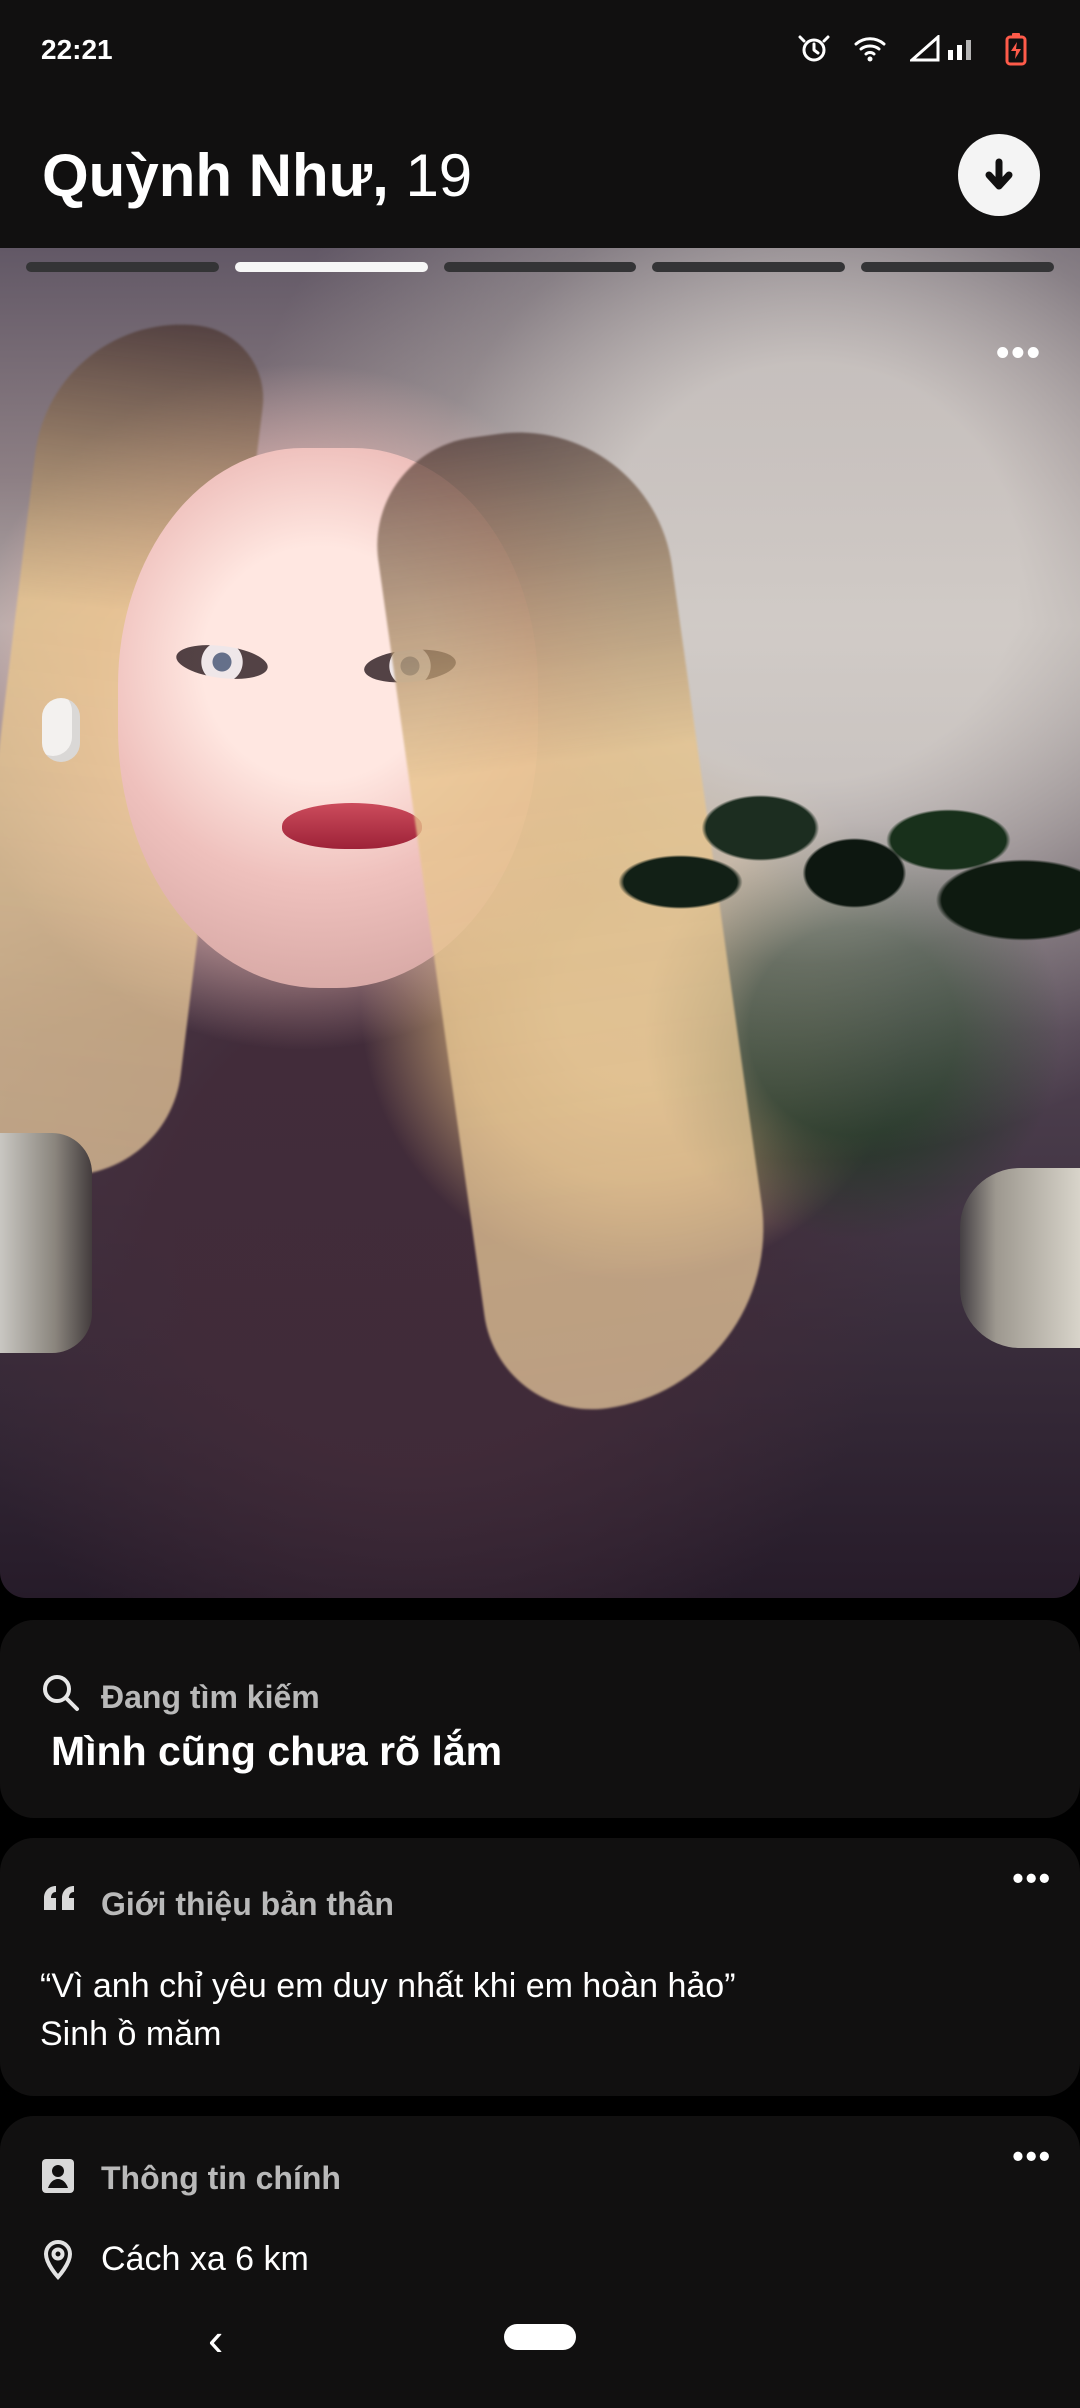 The height and width of the screenshot is (2408, 1080). Describe the element at coordinates (1016, 49) in the screenshot. I see `battery-icon` at that location.